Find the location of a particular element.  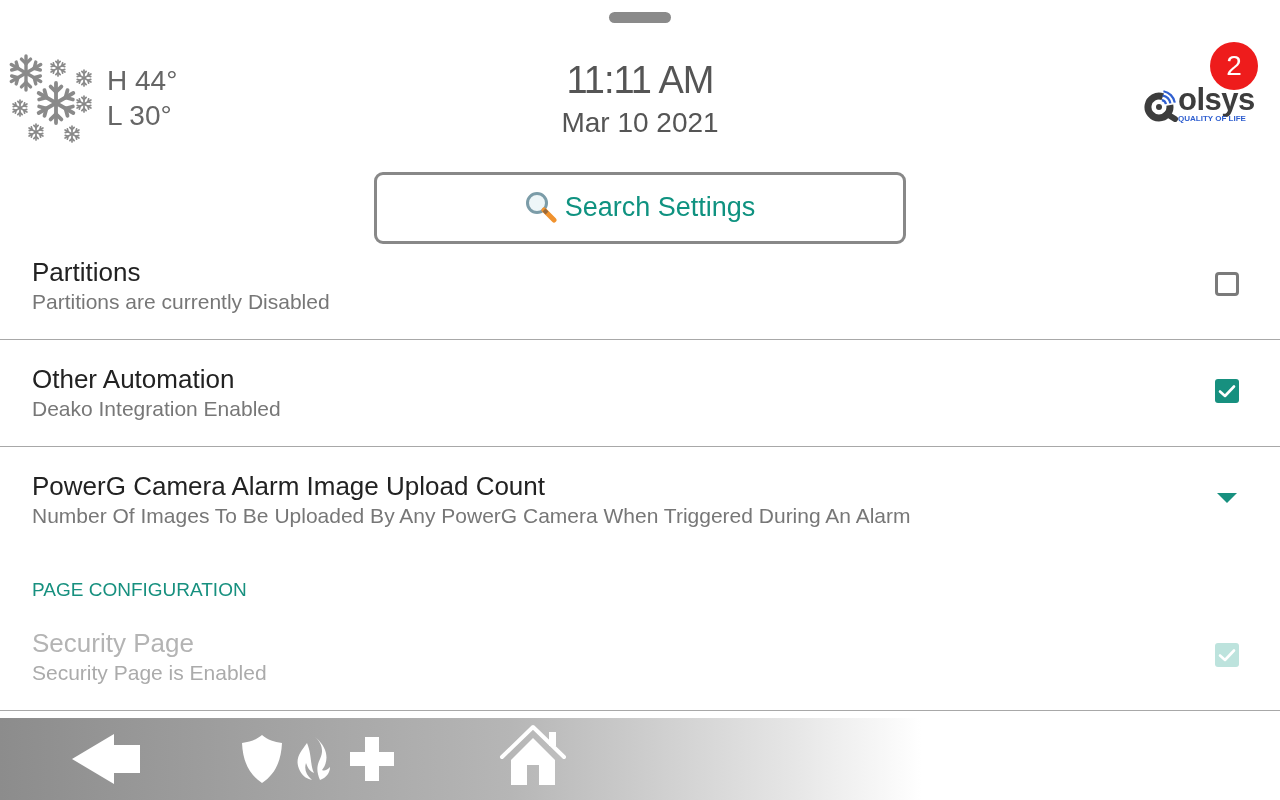

setting-title: Other Automation is located at coordinates (133, 379).